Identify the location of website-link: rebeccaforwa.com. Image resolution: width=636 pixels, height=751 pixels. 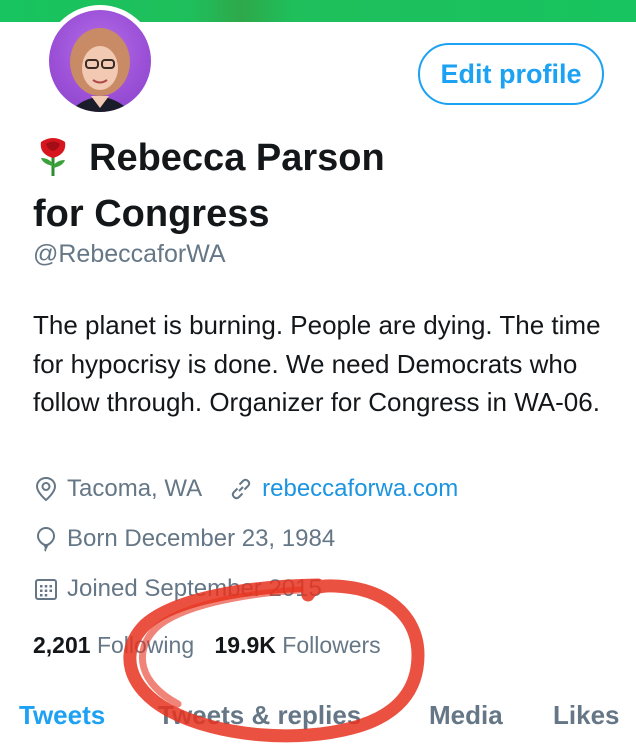
(360, 489).